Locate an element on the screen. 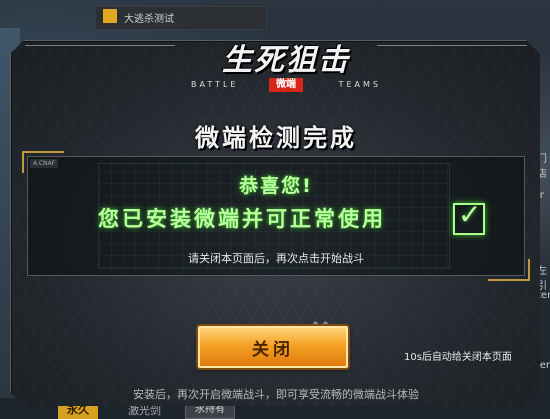 This screenshot has height=419, width=550. installed-message: 您已安装微端并可正常使用 is located at coordinates (242, 219).